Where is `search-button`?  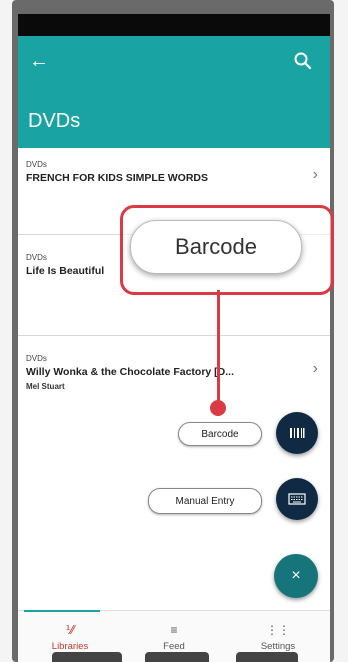
search-button is located at coordinates (303, 61).